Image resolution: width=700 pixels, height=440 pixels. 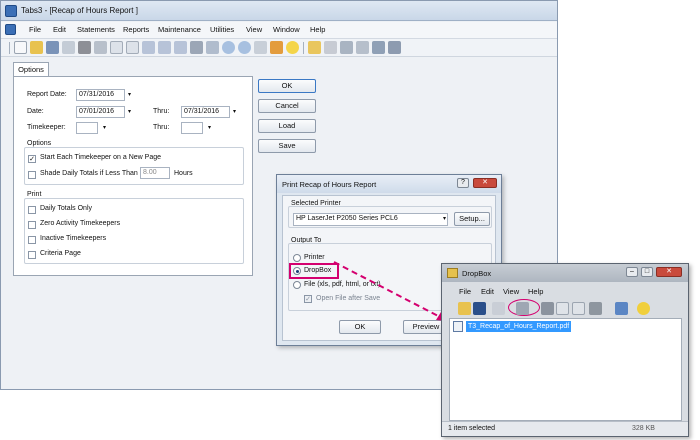 What do you see at coordinates (479, 308) in the screenshot?
I see `save-icon` at bounding box center [479, 308].